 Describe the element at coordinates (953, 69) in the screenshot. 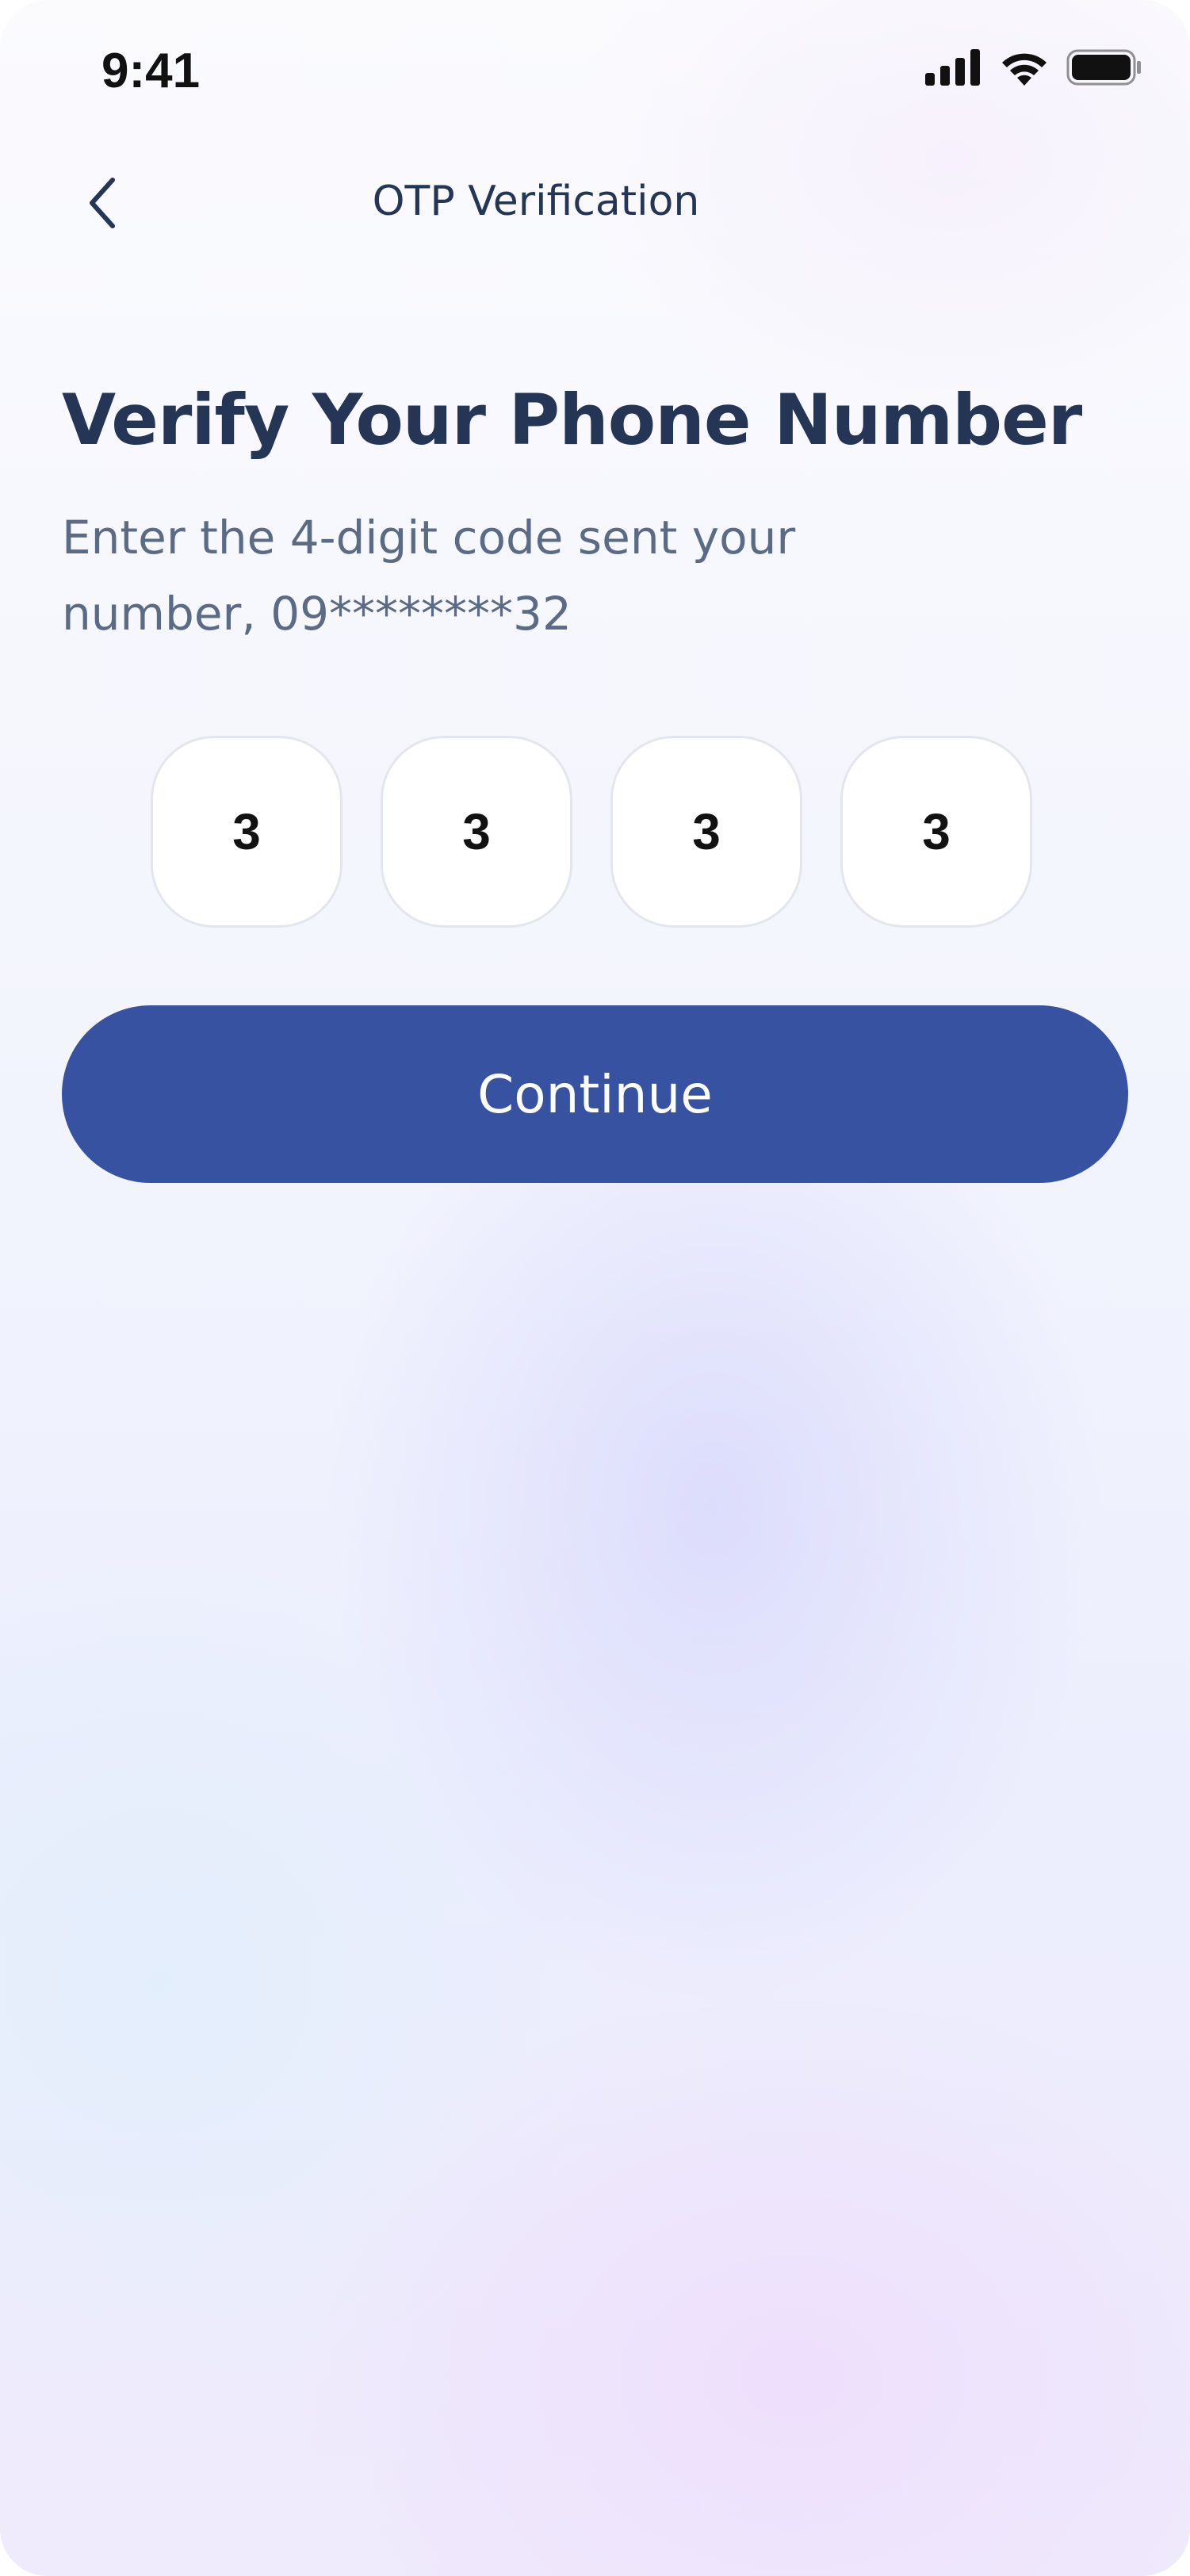

I see `cellular-signal-icon` at that location.